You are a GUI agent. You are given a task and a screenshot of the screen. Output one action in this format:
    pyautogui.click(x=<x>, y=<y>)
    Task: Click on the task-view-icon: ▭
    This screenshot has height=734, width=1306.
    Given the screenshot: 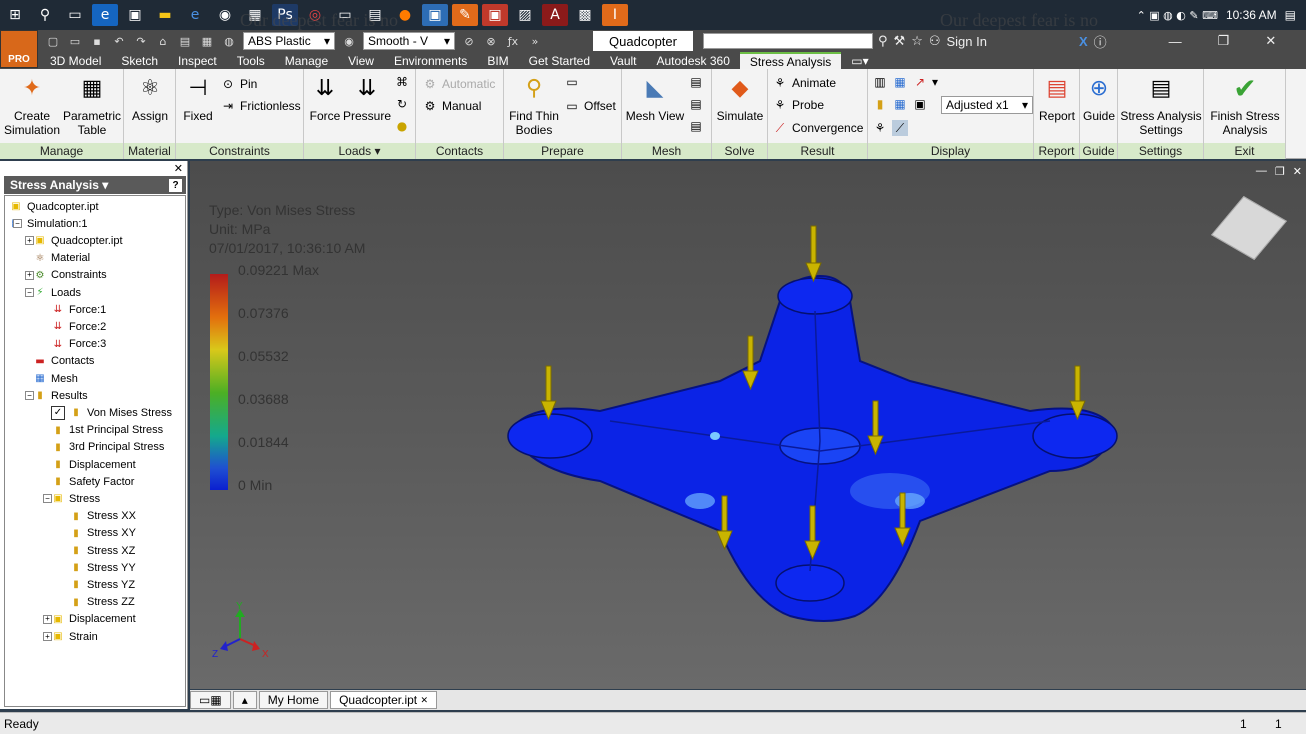 What is the action you would take?
    pyautogui.click(x=75, y=15)
    